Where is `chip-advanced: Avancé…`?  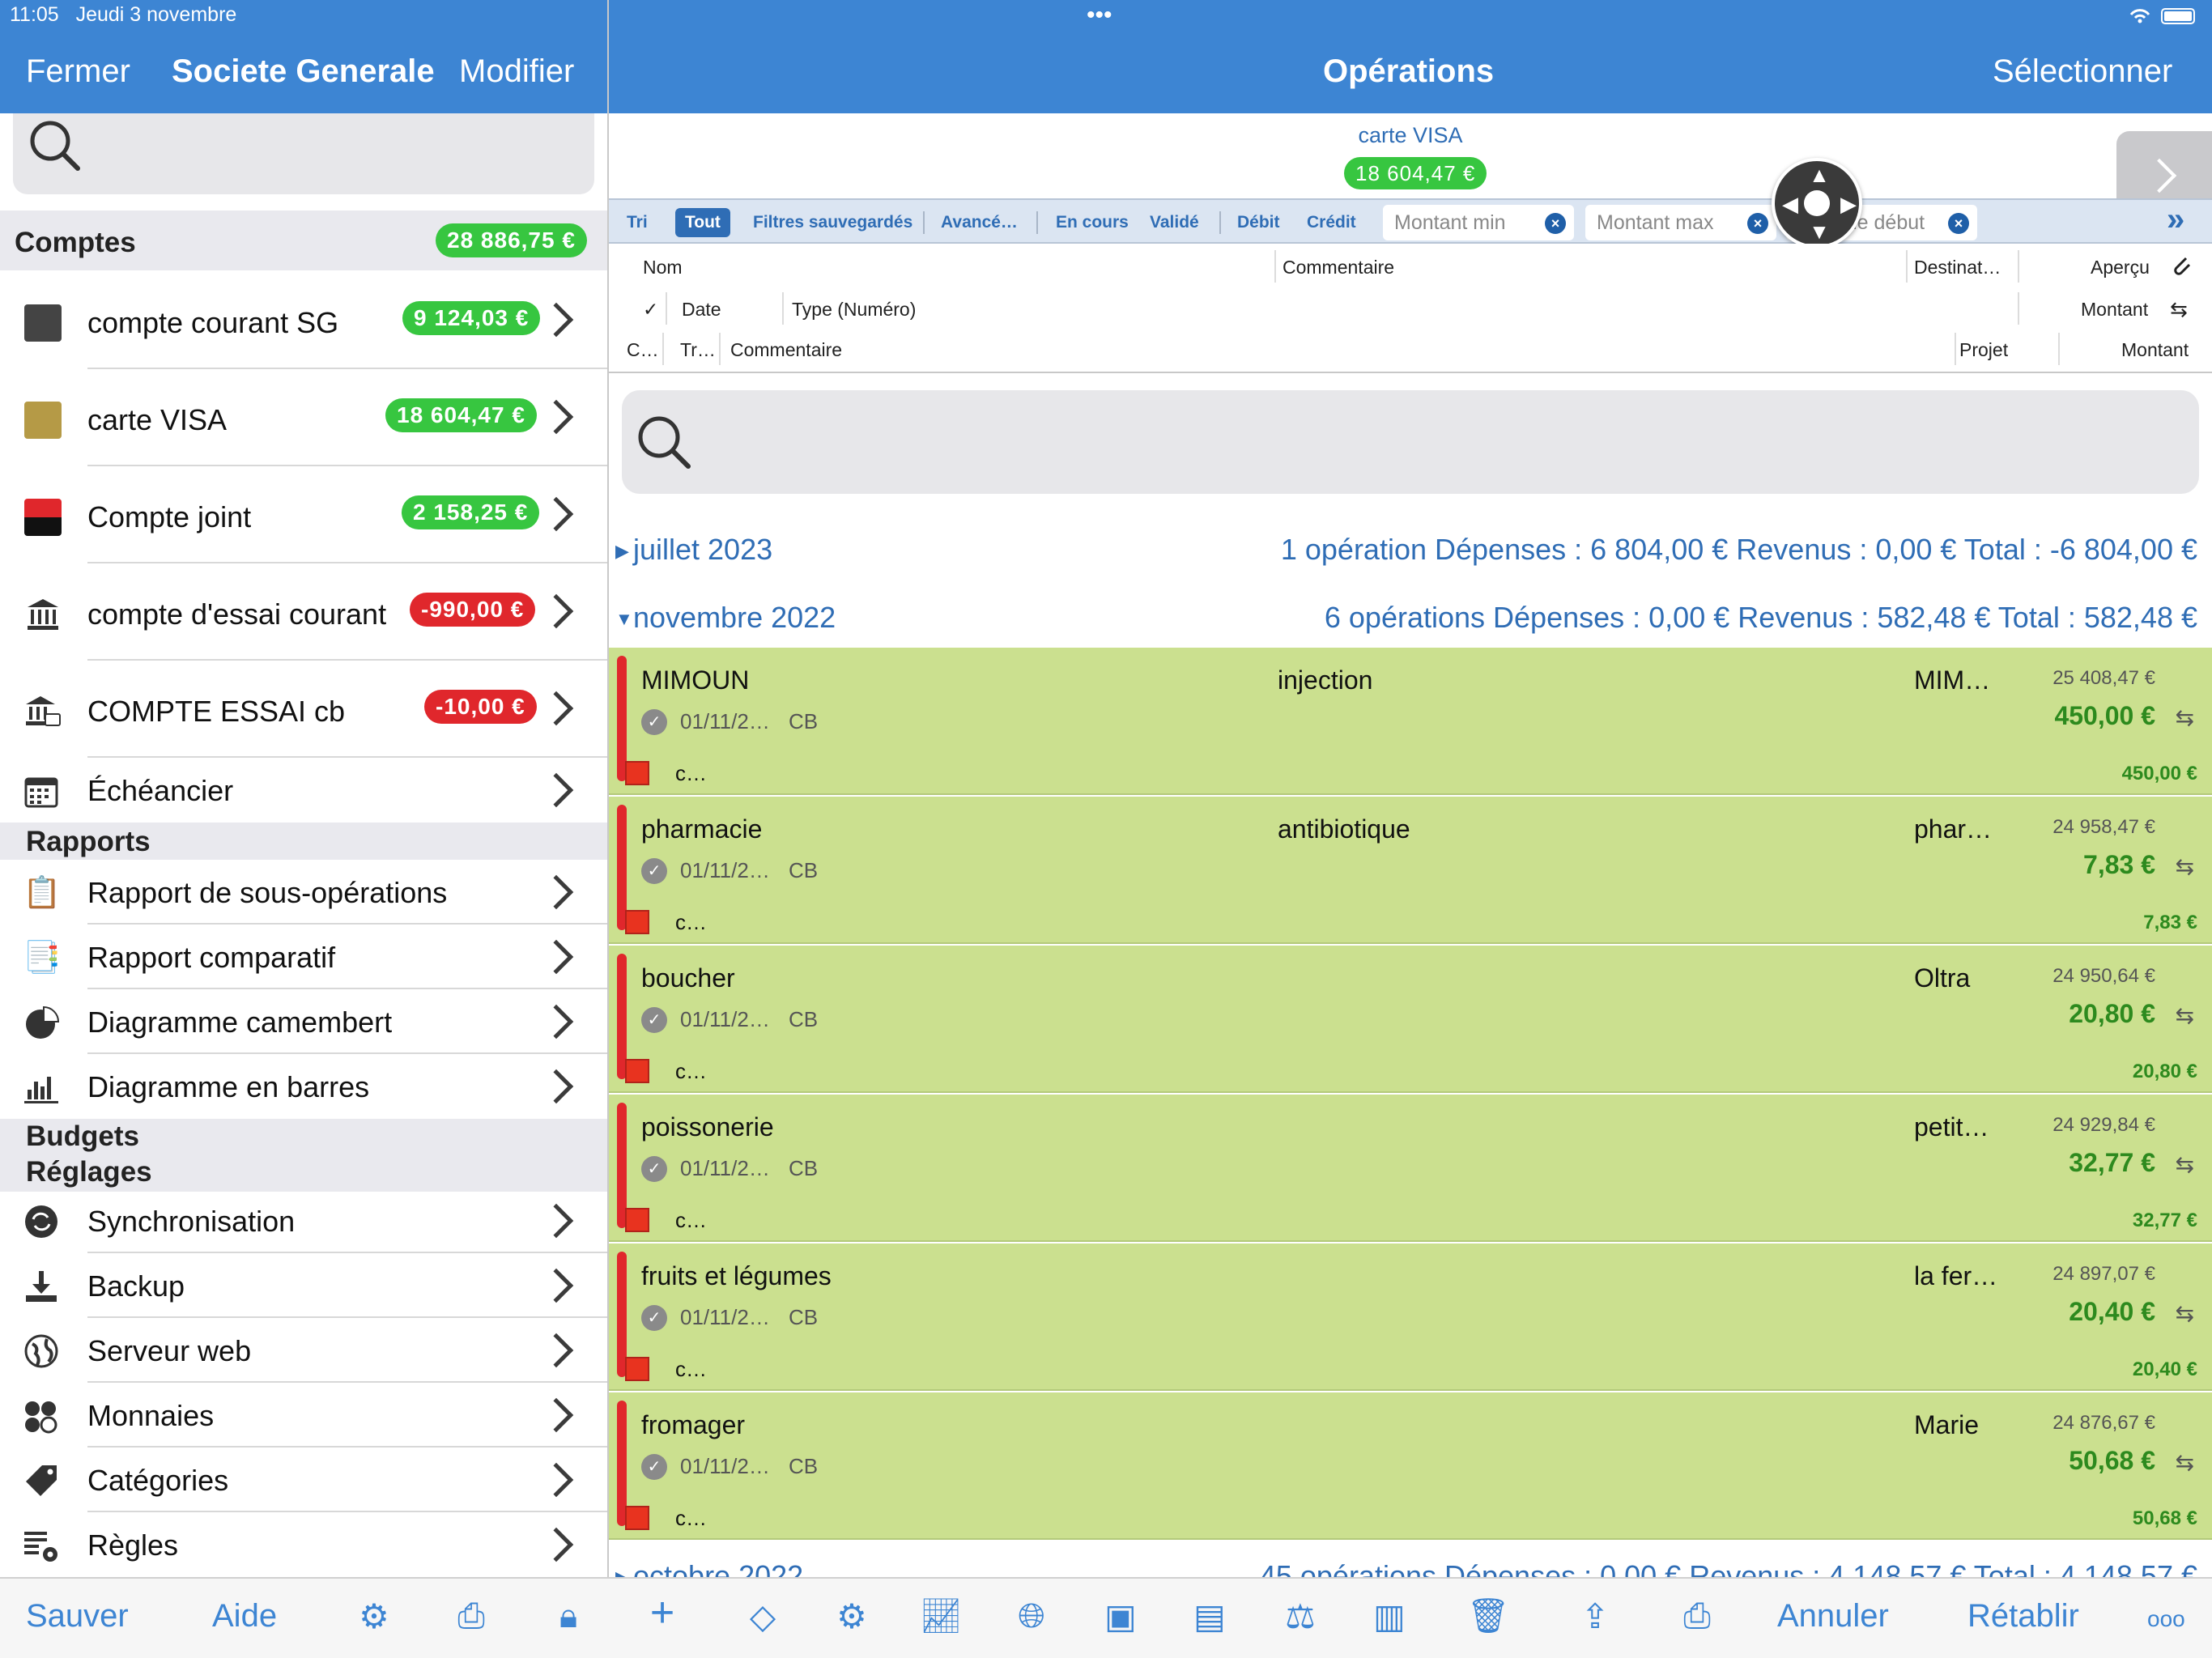 chip-advanced: Avancé… is located at coordinates (979, 222).